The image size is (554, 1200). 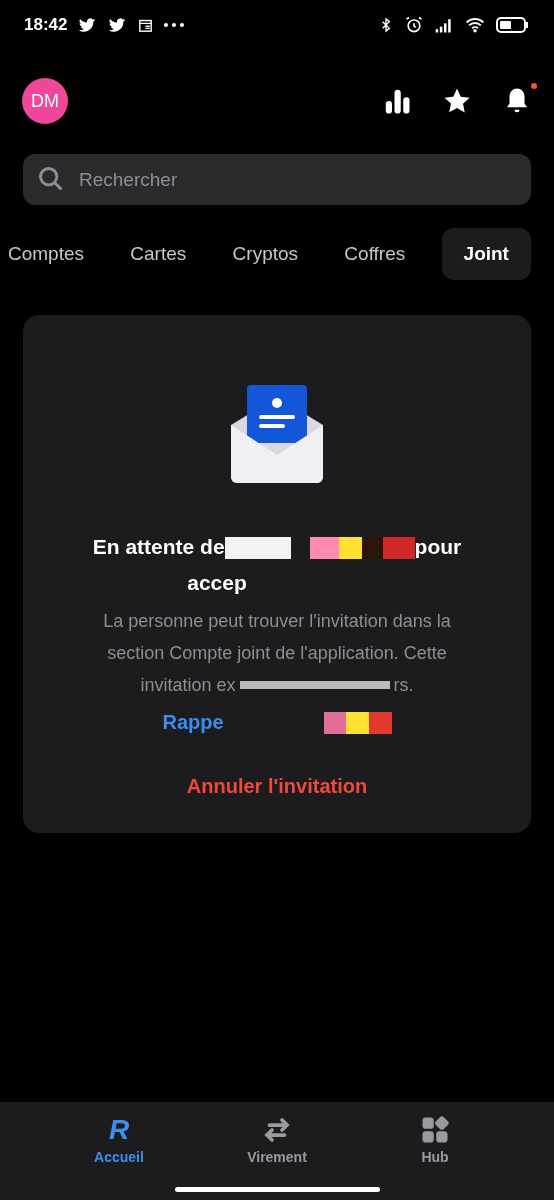 I want to click on title-text: accep, so click(x=217, y=582).